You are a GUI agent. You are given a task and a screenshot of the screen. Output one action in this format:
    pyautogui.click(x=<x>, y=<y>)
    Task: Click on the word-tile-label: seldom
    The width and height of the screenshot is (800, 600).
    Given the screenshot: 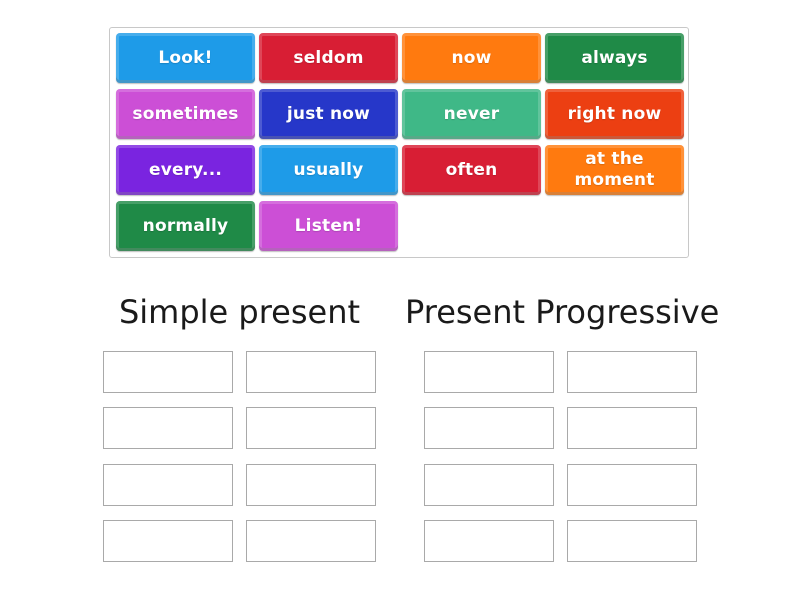 What is the action you would take?
    pyautogui.click(x=328, y=58)
    